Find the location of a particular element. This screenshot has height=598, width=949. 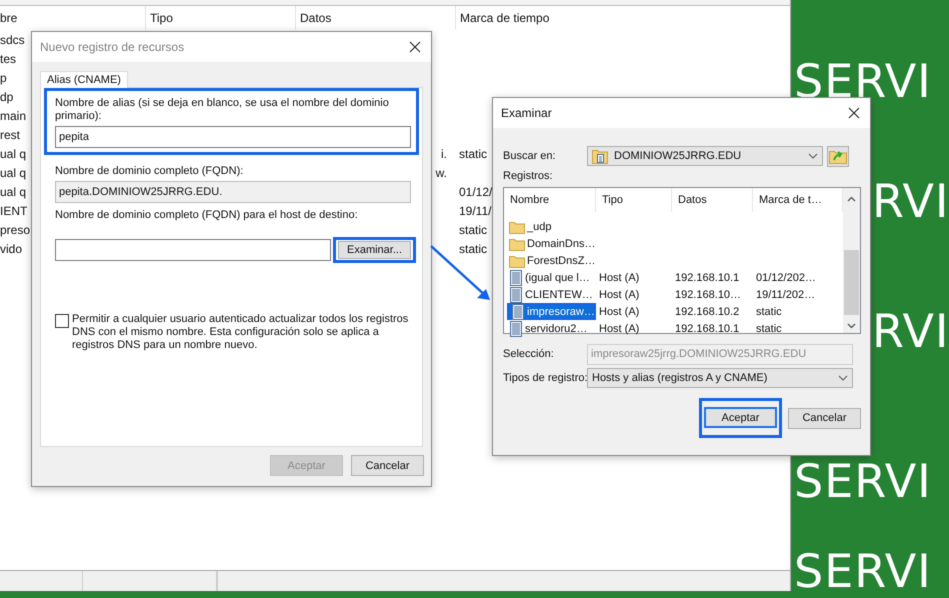

dialog-title: Nuevo registro de recursos is located at coordinates (112, 47).